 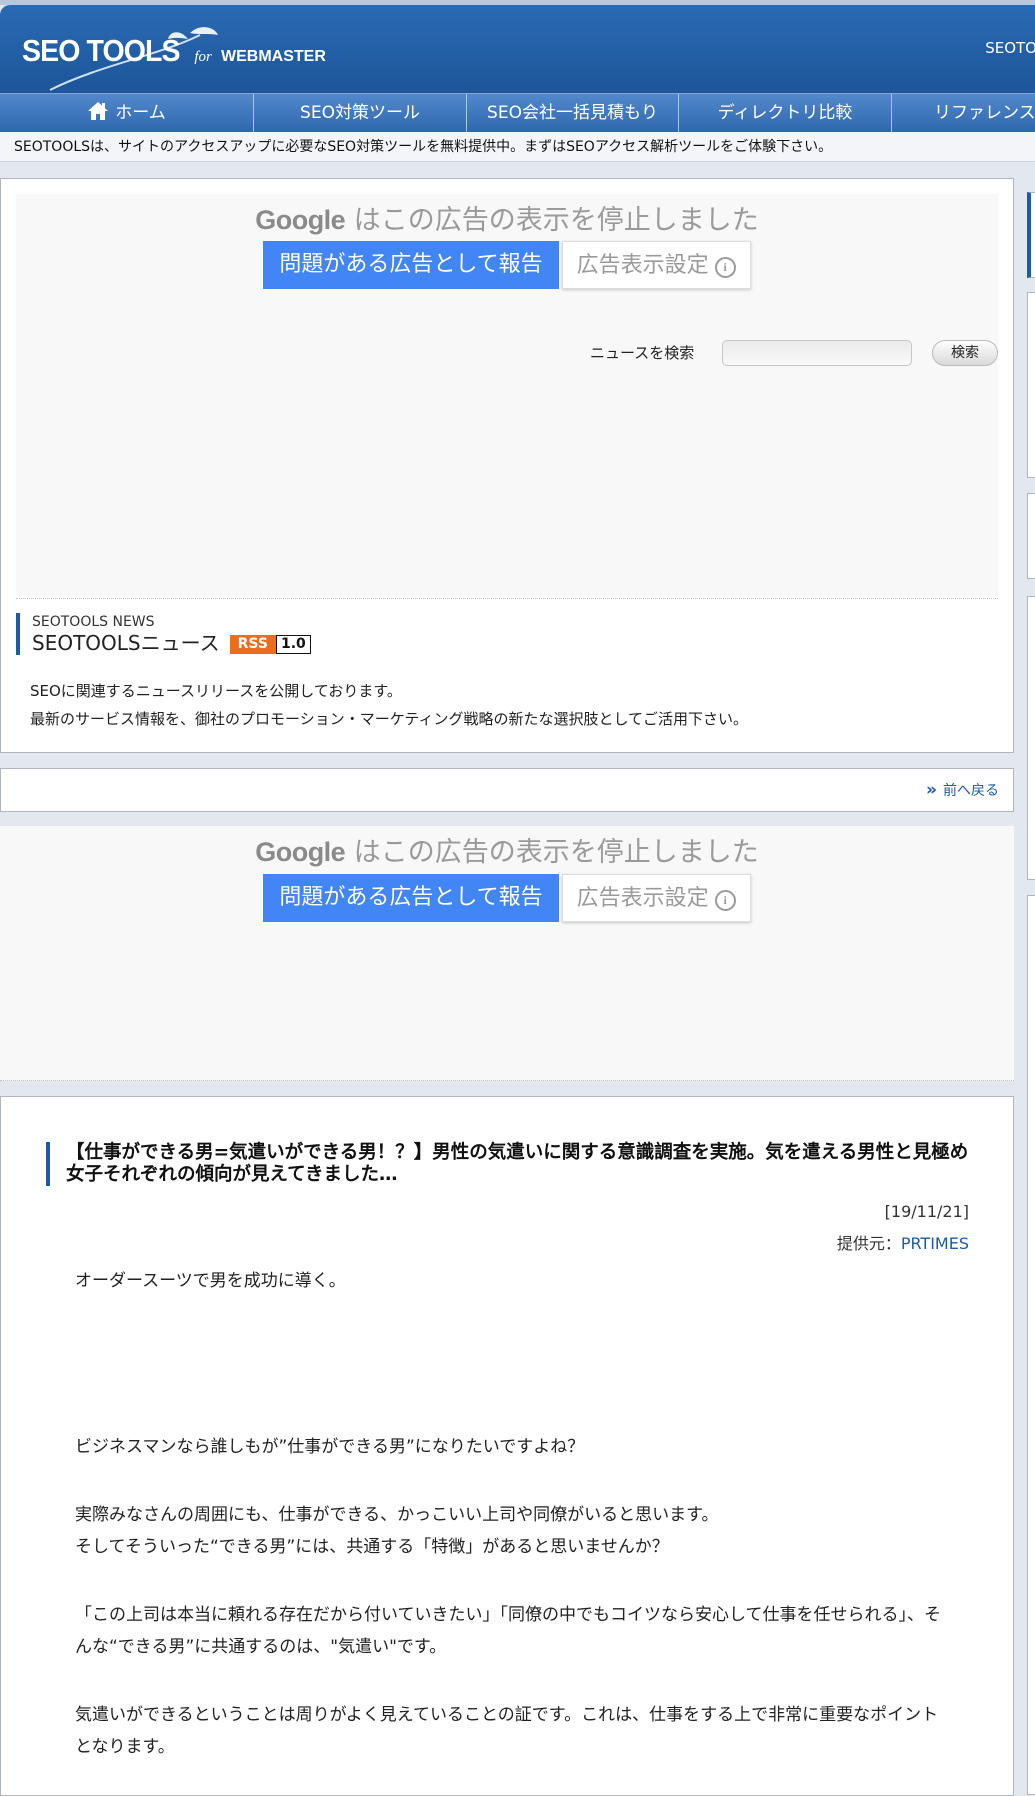 I want to click on nav-item-home: ホーム, so click(x=127, y=113).